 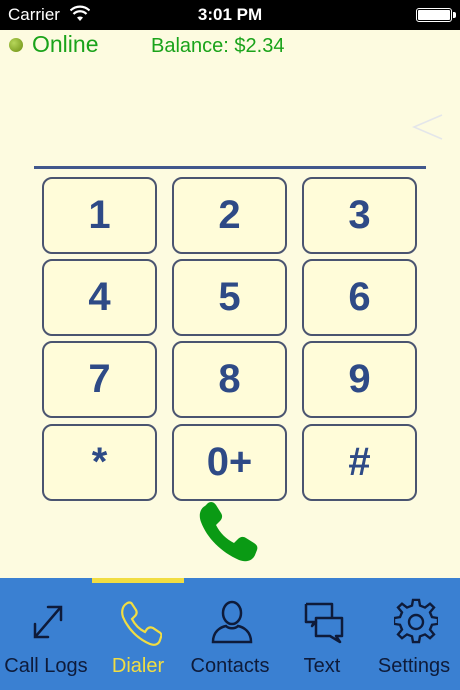 What do you see at coordinates (65, 44) in the screenshot?
I see `online-status-label: Online` at bounding box center [65, 44].